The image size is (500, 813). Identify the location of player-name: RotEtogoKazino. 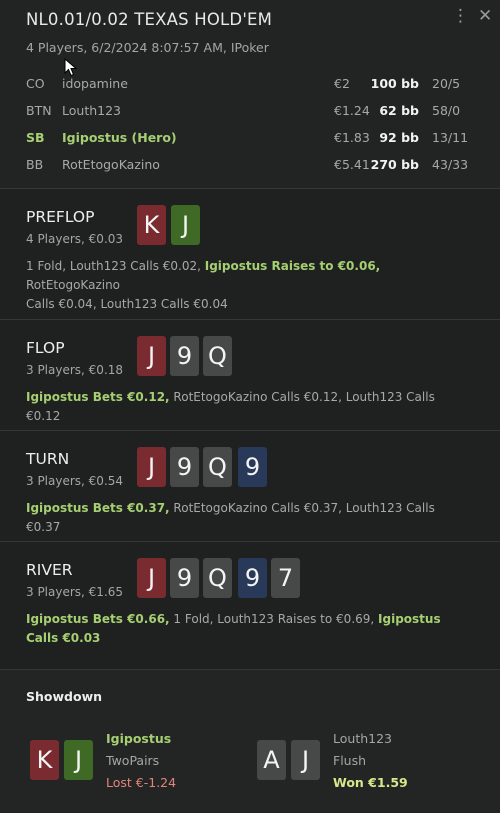
(111, 164).